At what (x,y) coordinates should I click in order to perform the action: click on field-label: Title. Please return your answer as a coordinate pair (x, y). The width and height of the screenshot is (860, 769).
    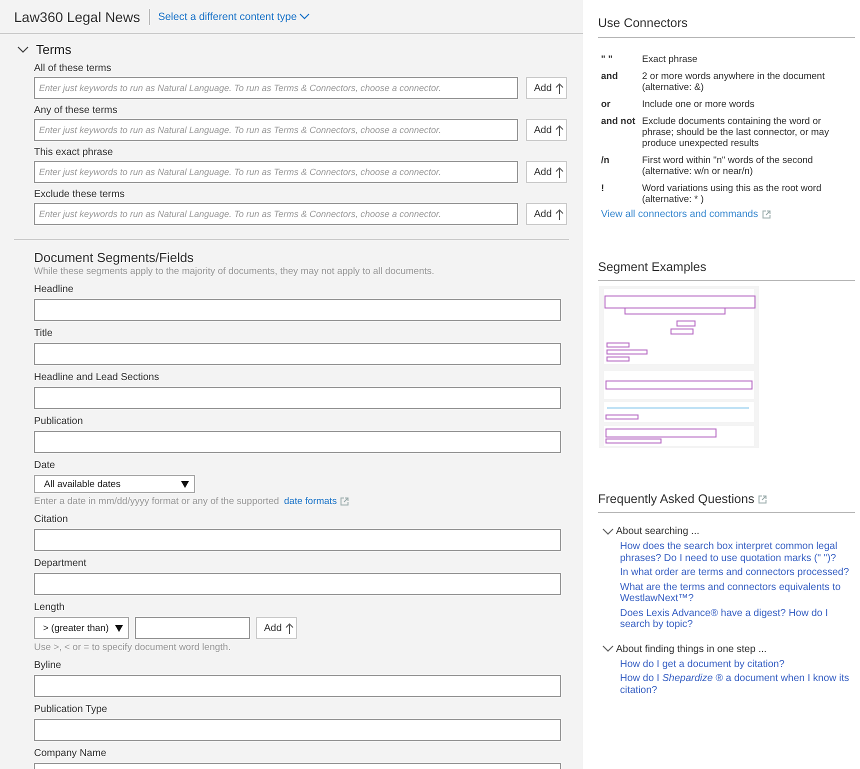
    Looking at the image, I should click on (44, 333).